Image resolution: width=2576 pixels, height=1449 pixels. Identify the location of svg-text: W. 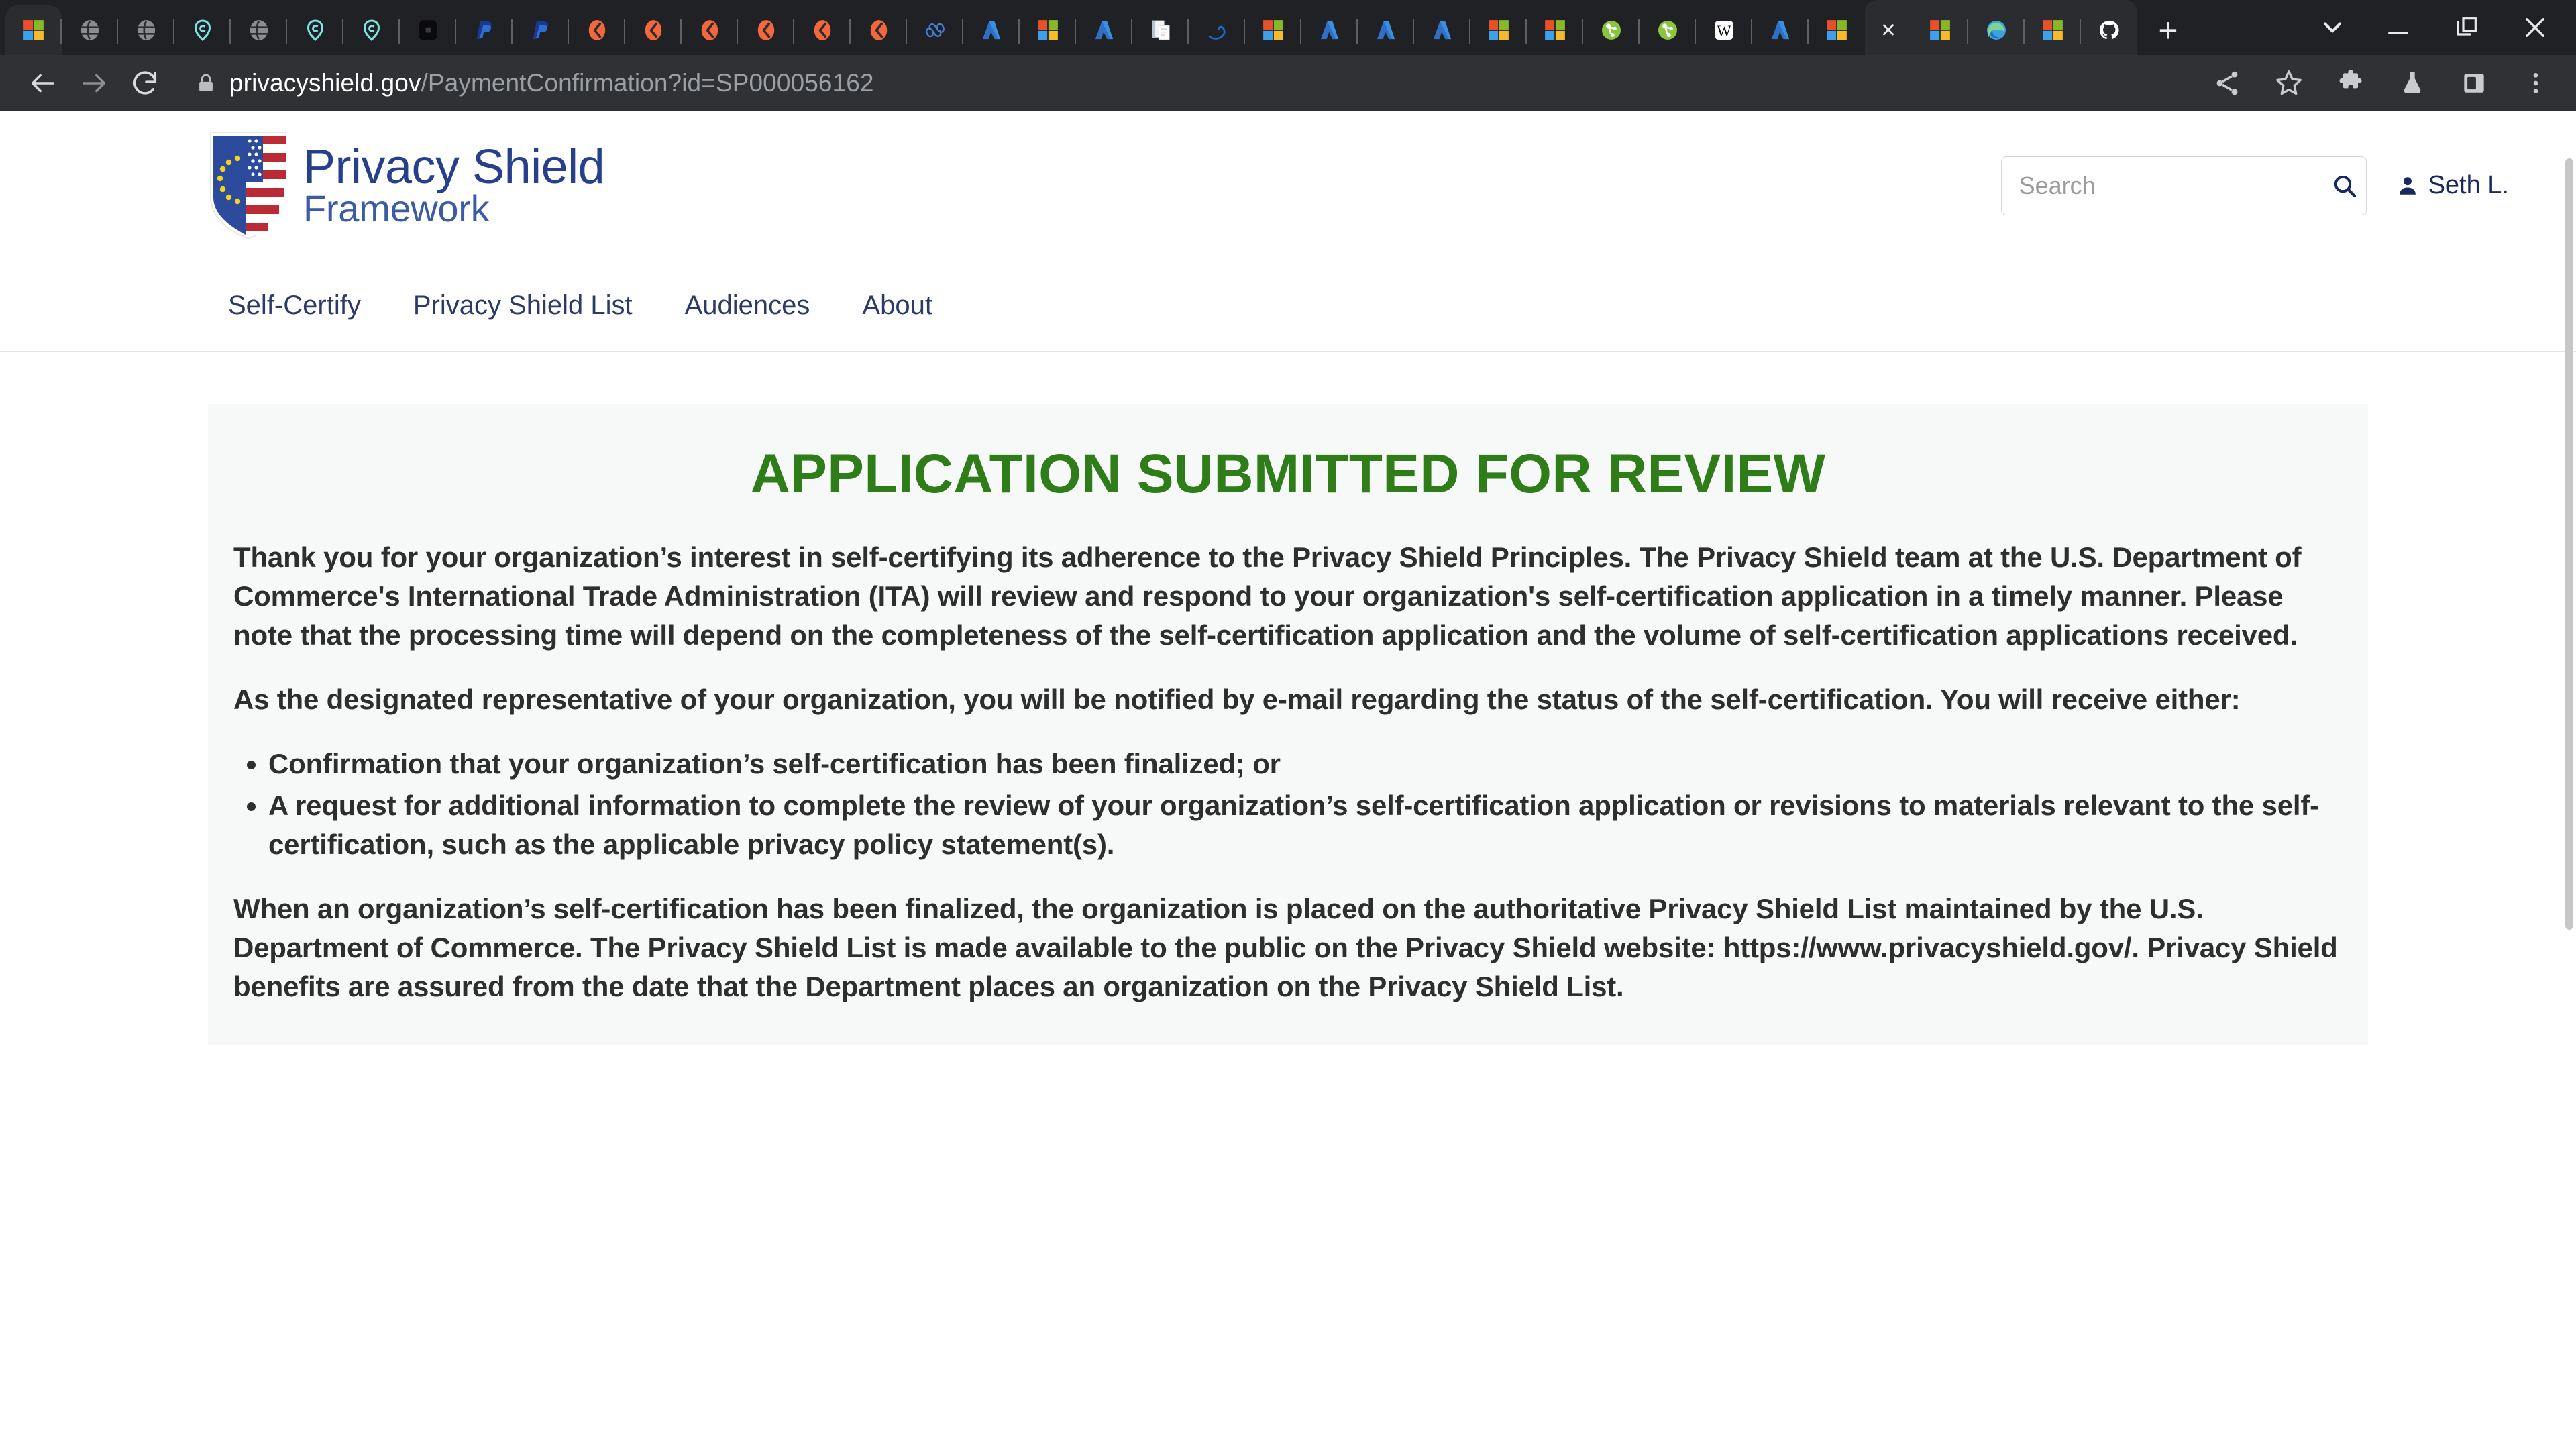
(1724, 31).